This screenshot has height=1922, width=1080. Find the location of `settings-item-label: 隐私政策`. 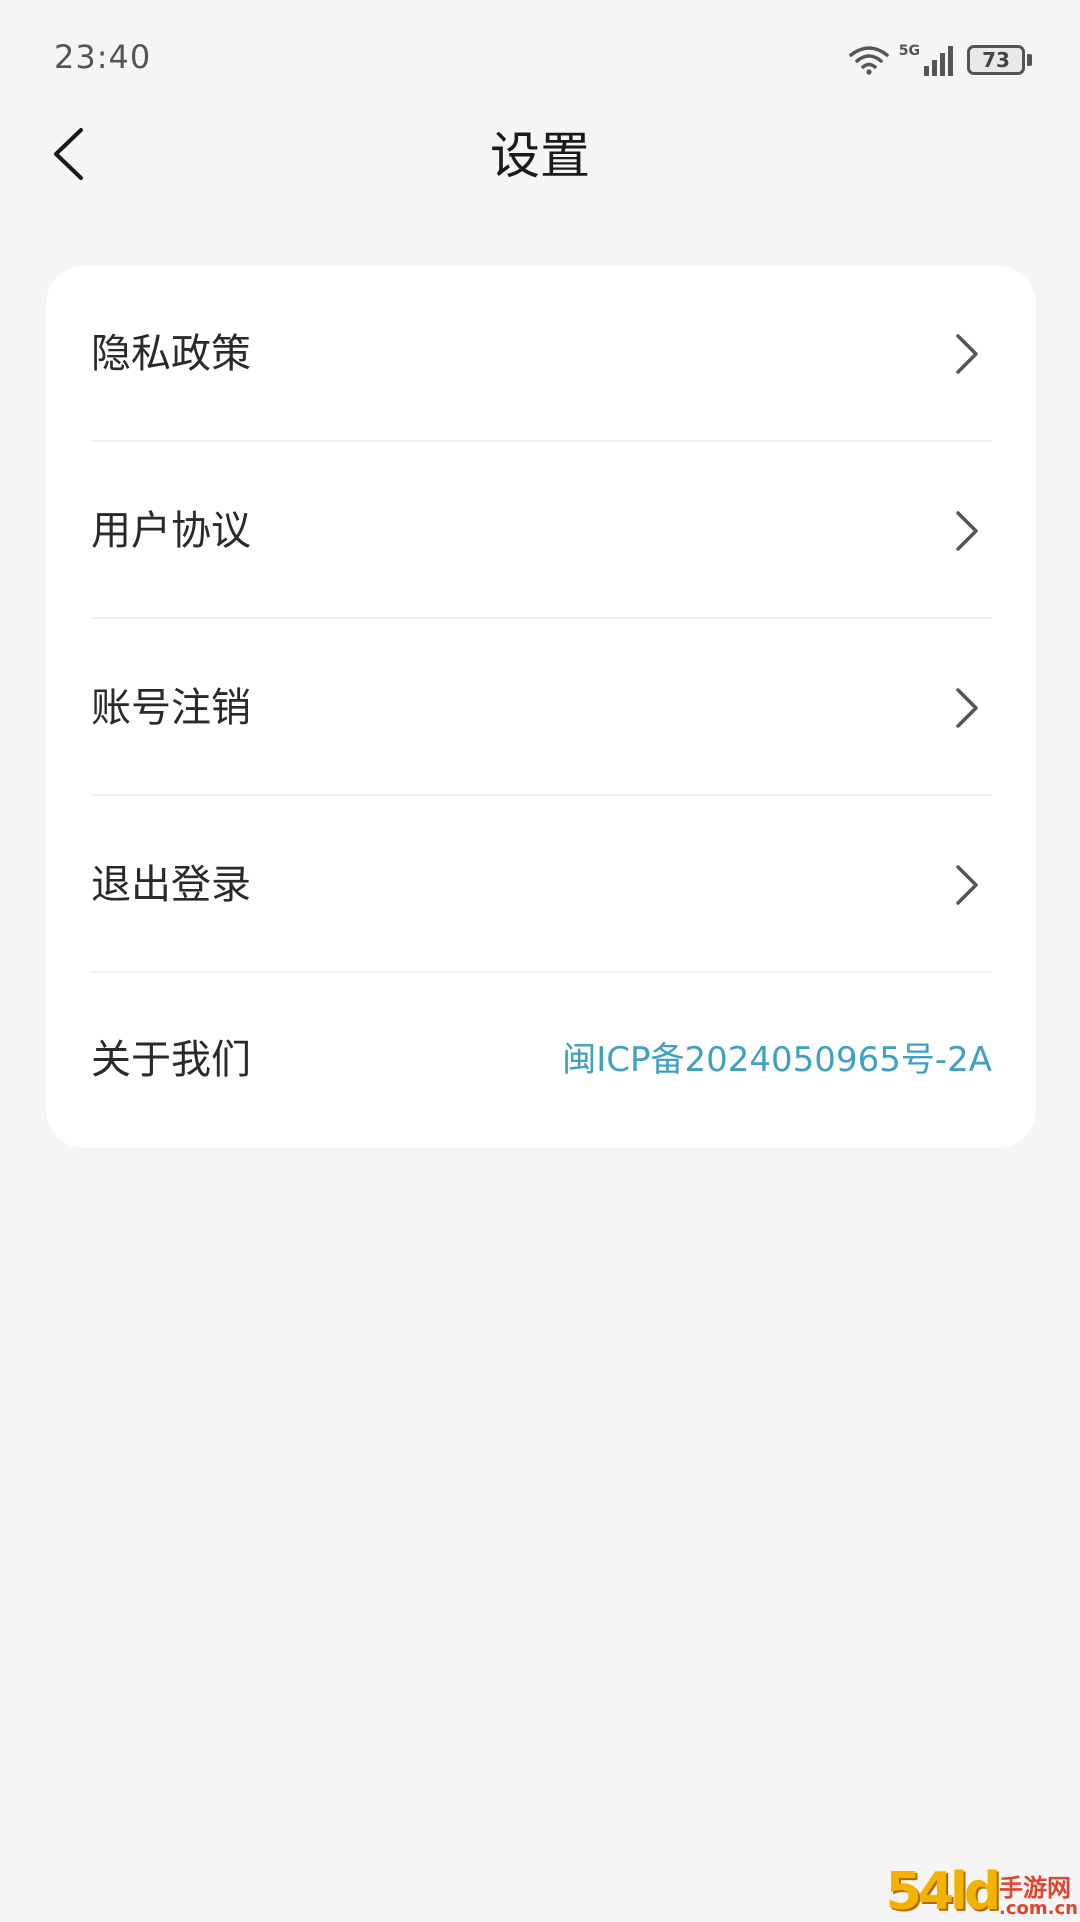

settings-item-label: 隐私政策 is located at coordinates (171, 354).